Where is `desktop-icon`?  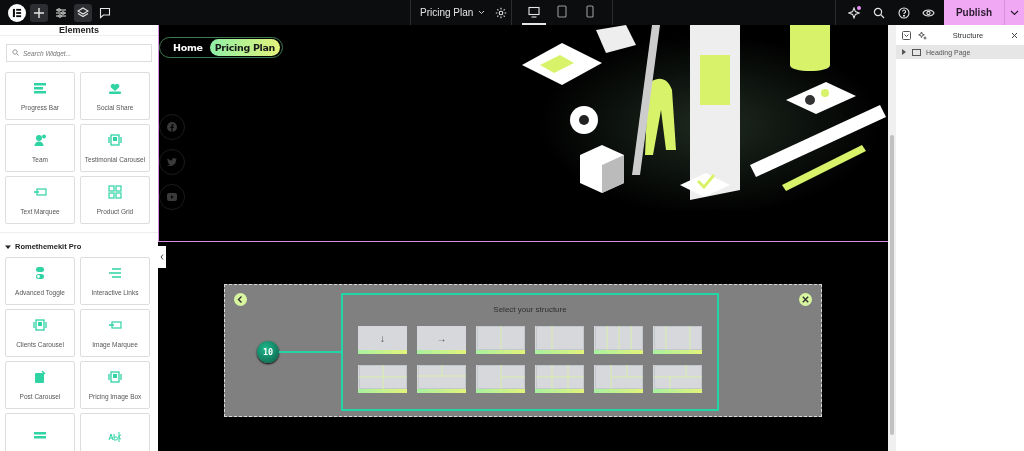 desktop-icon is located at coordinates (534, 11).